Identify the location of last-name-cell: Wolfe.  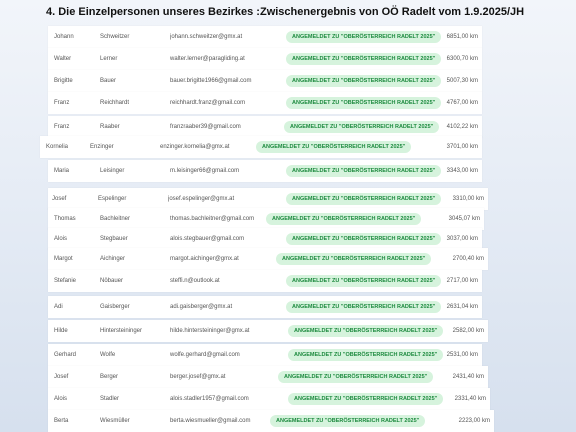
(108, 355).